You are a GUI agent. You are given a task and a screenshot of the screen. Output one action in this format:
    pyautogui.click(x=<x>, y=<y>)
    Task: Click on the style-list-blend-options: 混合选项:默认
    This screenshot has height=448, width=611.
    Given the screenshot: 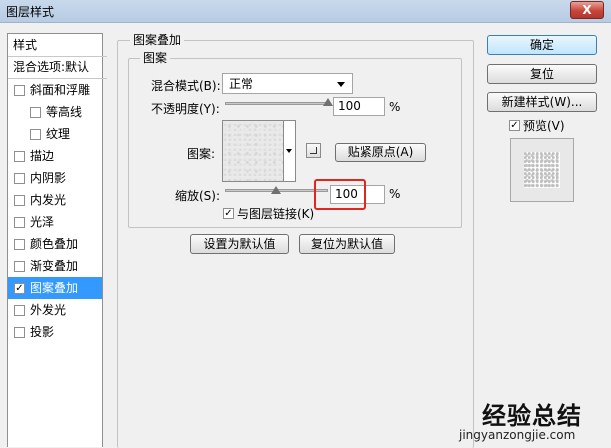 What is the action you would take?
    pyautogui.click(x=57, y=67)
    